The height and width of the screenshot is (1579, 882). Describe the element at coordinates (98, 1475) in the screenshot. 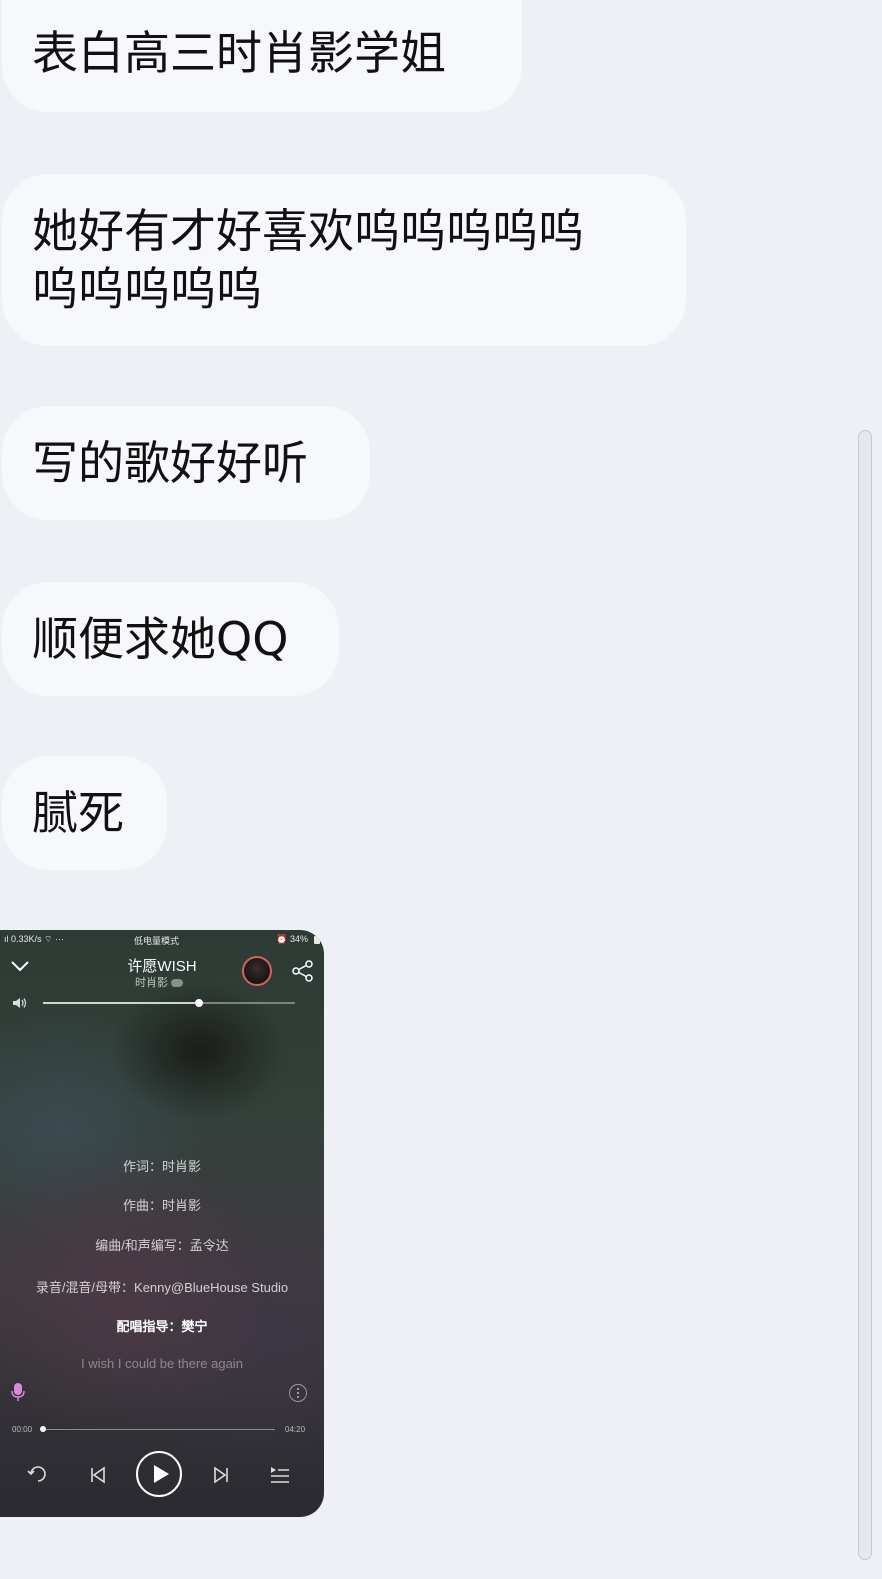

I see `previous-track-icon` at that location.